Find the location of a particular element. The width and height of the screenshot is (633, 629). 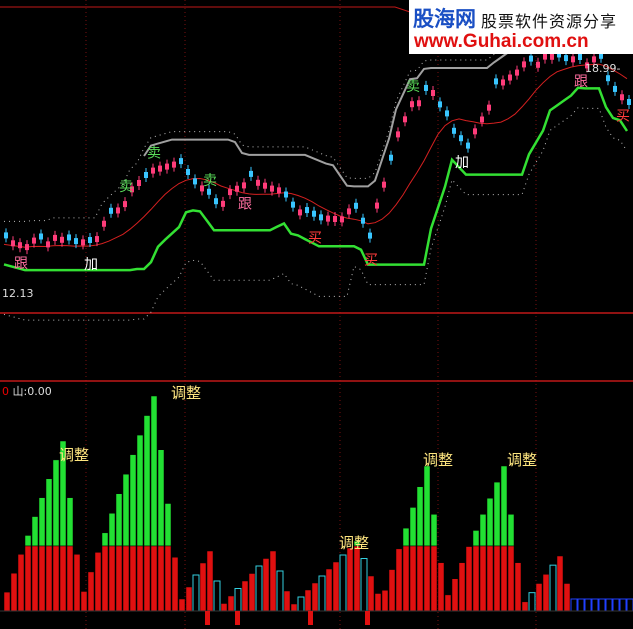

signal-label-1: 加 is located at coordinates (91, 265).